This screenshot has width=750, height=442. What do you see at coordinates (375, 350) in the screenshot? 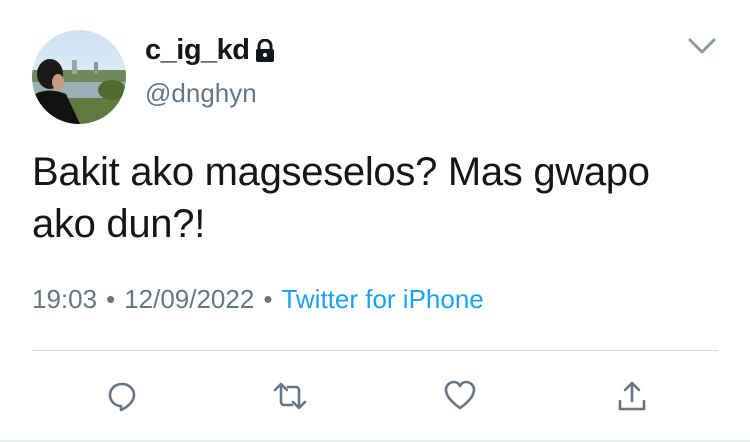
I see `divider` at bounding box center [375, 350].